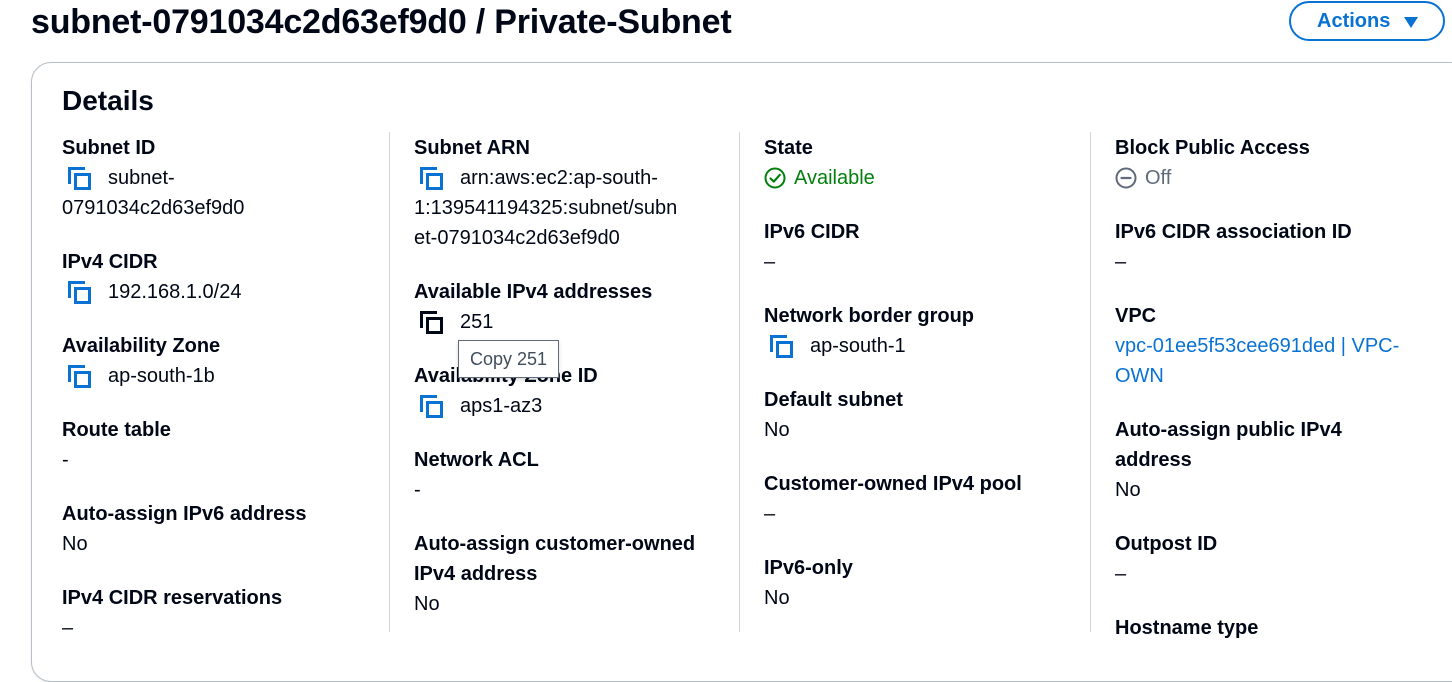 The image size is (1452, 682). What do you see at coordinates (141, 178) in the screenshot?
I see `subnet-id-line1: subnet-` at bounding box center [141, 178].